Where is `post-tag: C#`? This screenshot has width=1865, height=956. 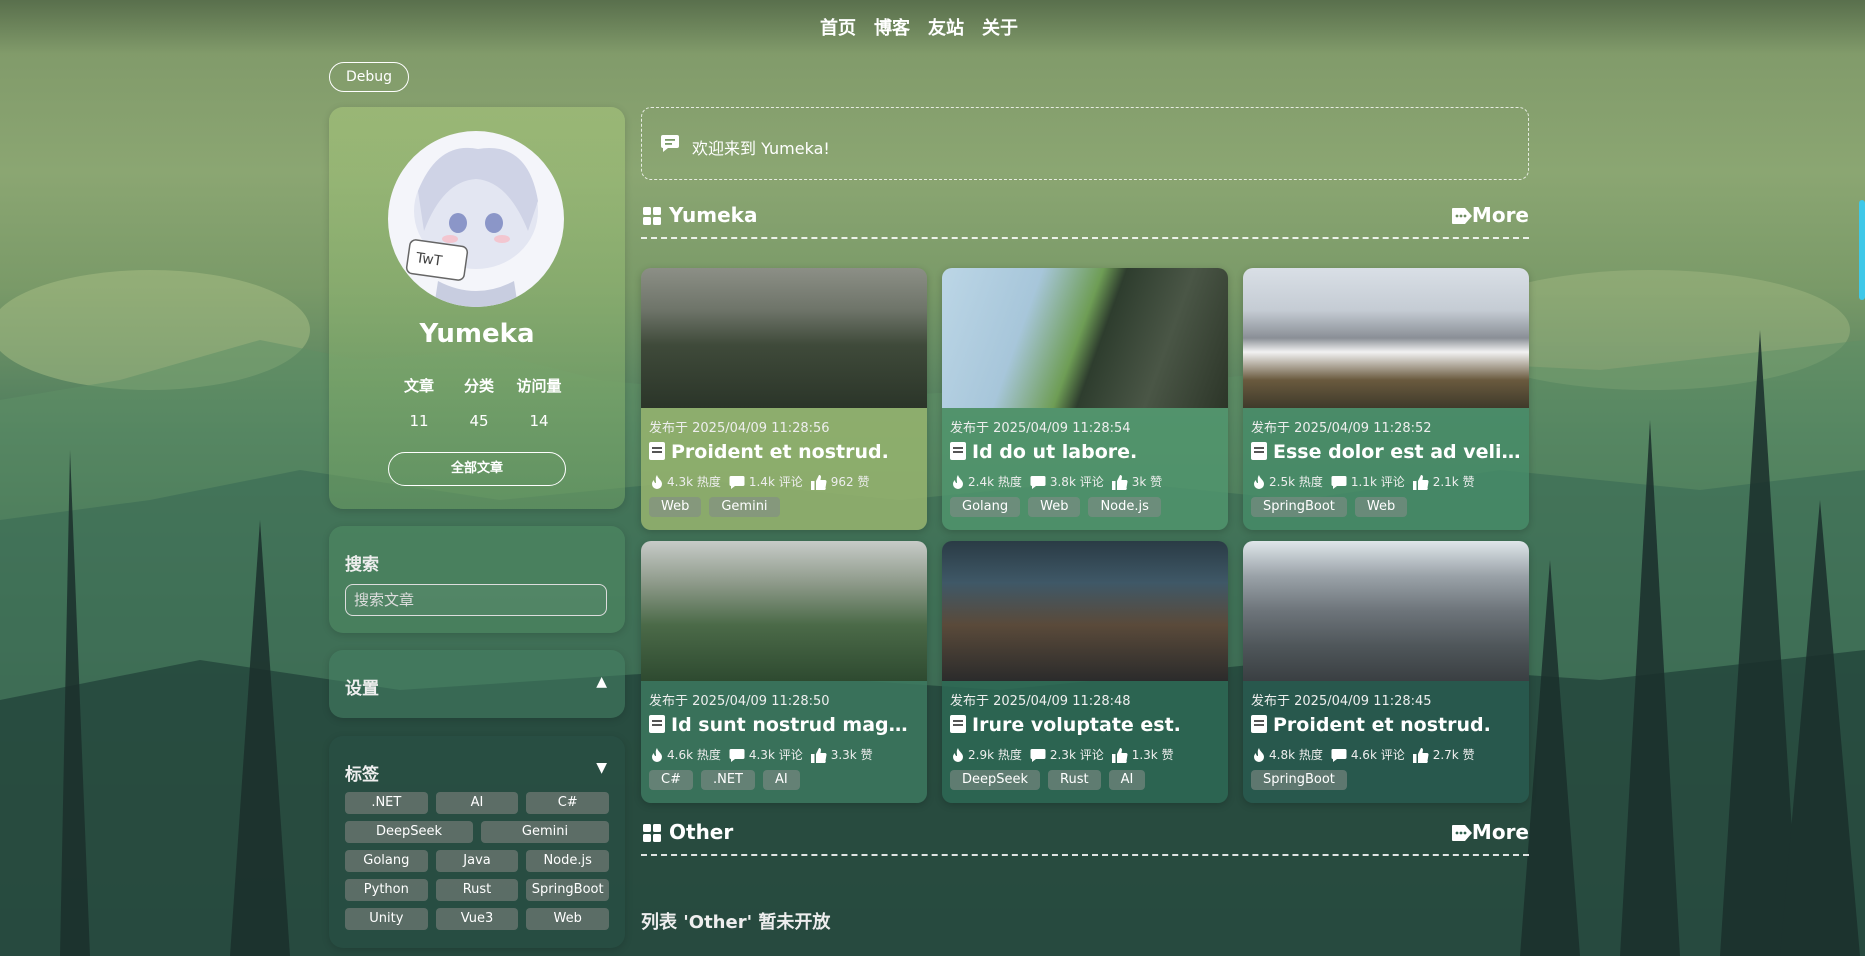
post-tag: C# is located at coordinates (671, 780).